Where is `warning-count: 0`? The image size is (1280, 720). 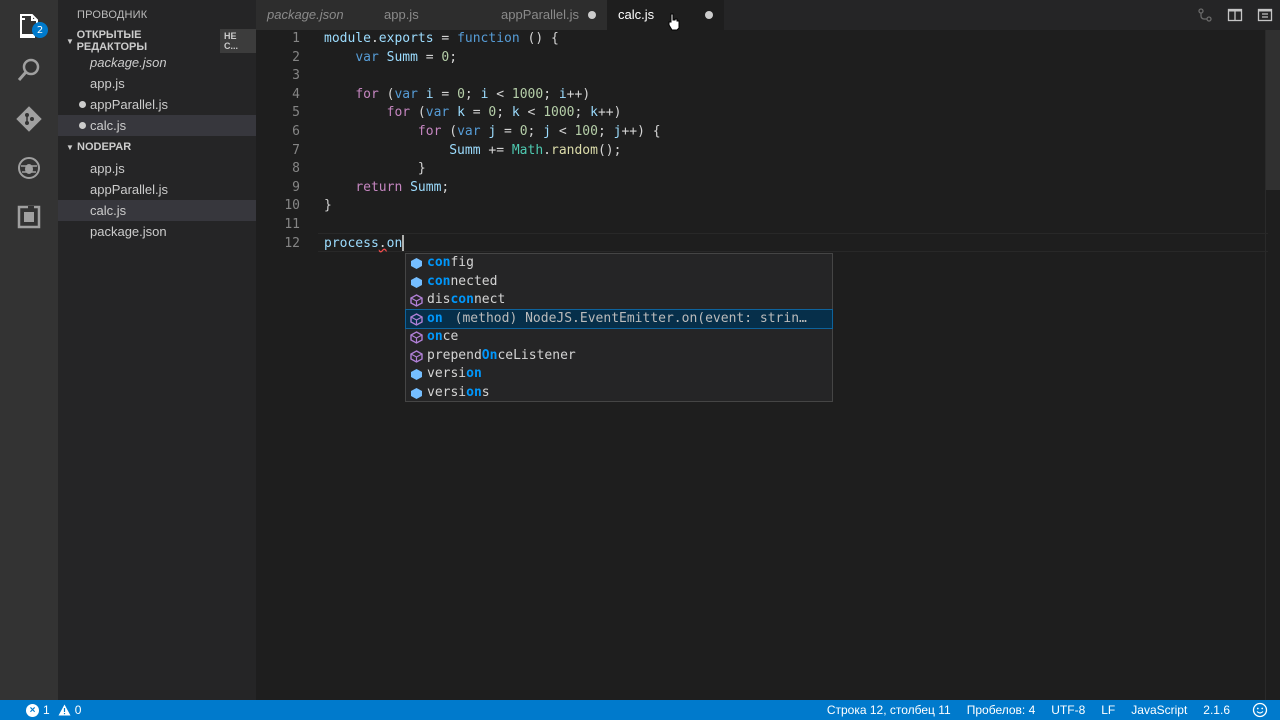 warning-count: 0 is located at coordinates (78, 710).